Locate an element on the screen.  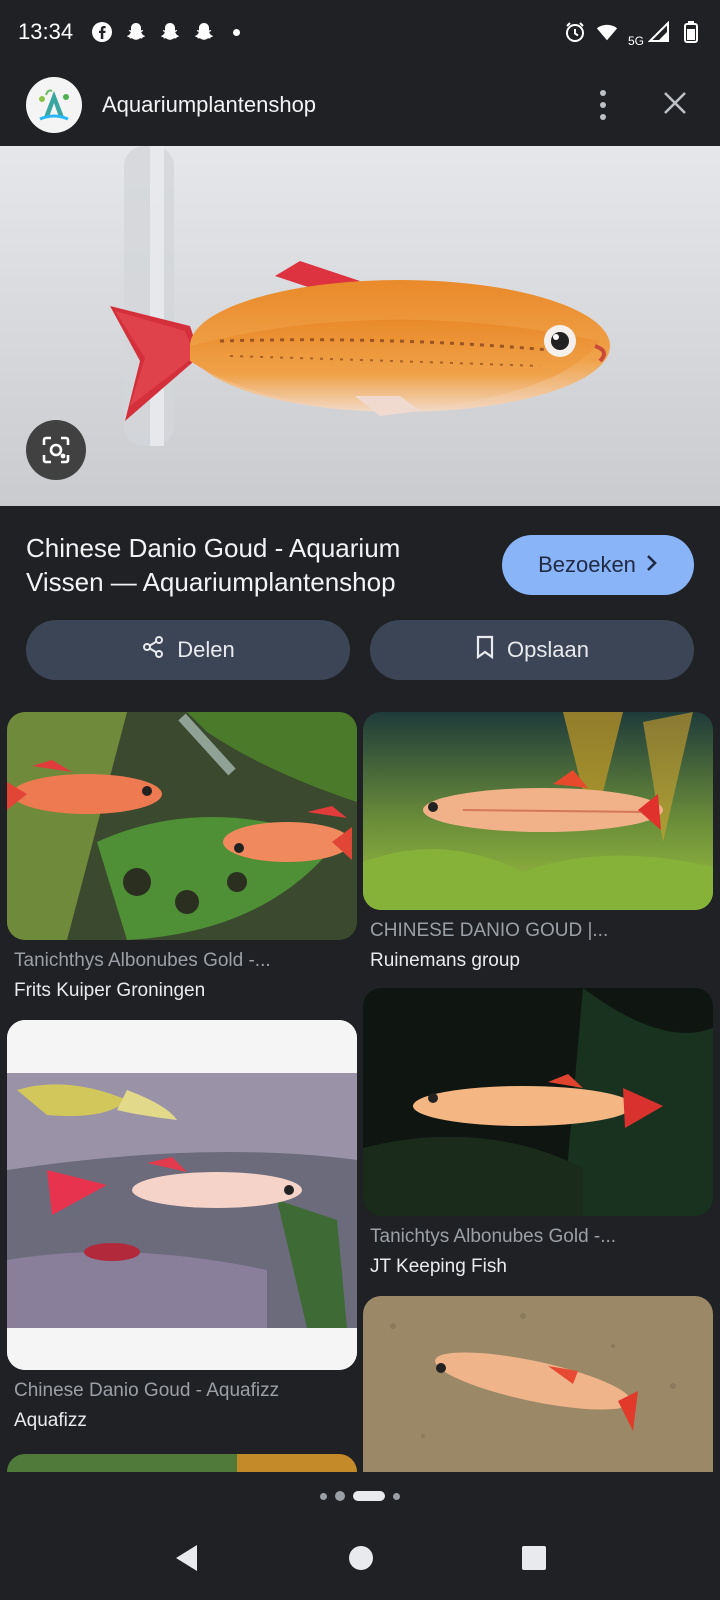
share-button: Delen is located at coordinates (188, 650).